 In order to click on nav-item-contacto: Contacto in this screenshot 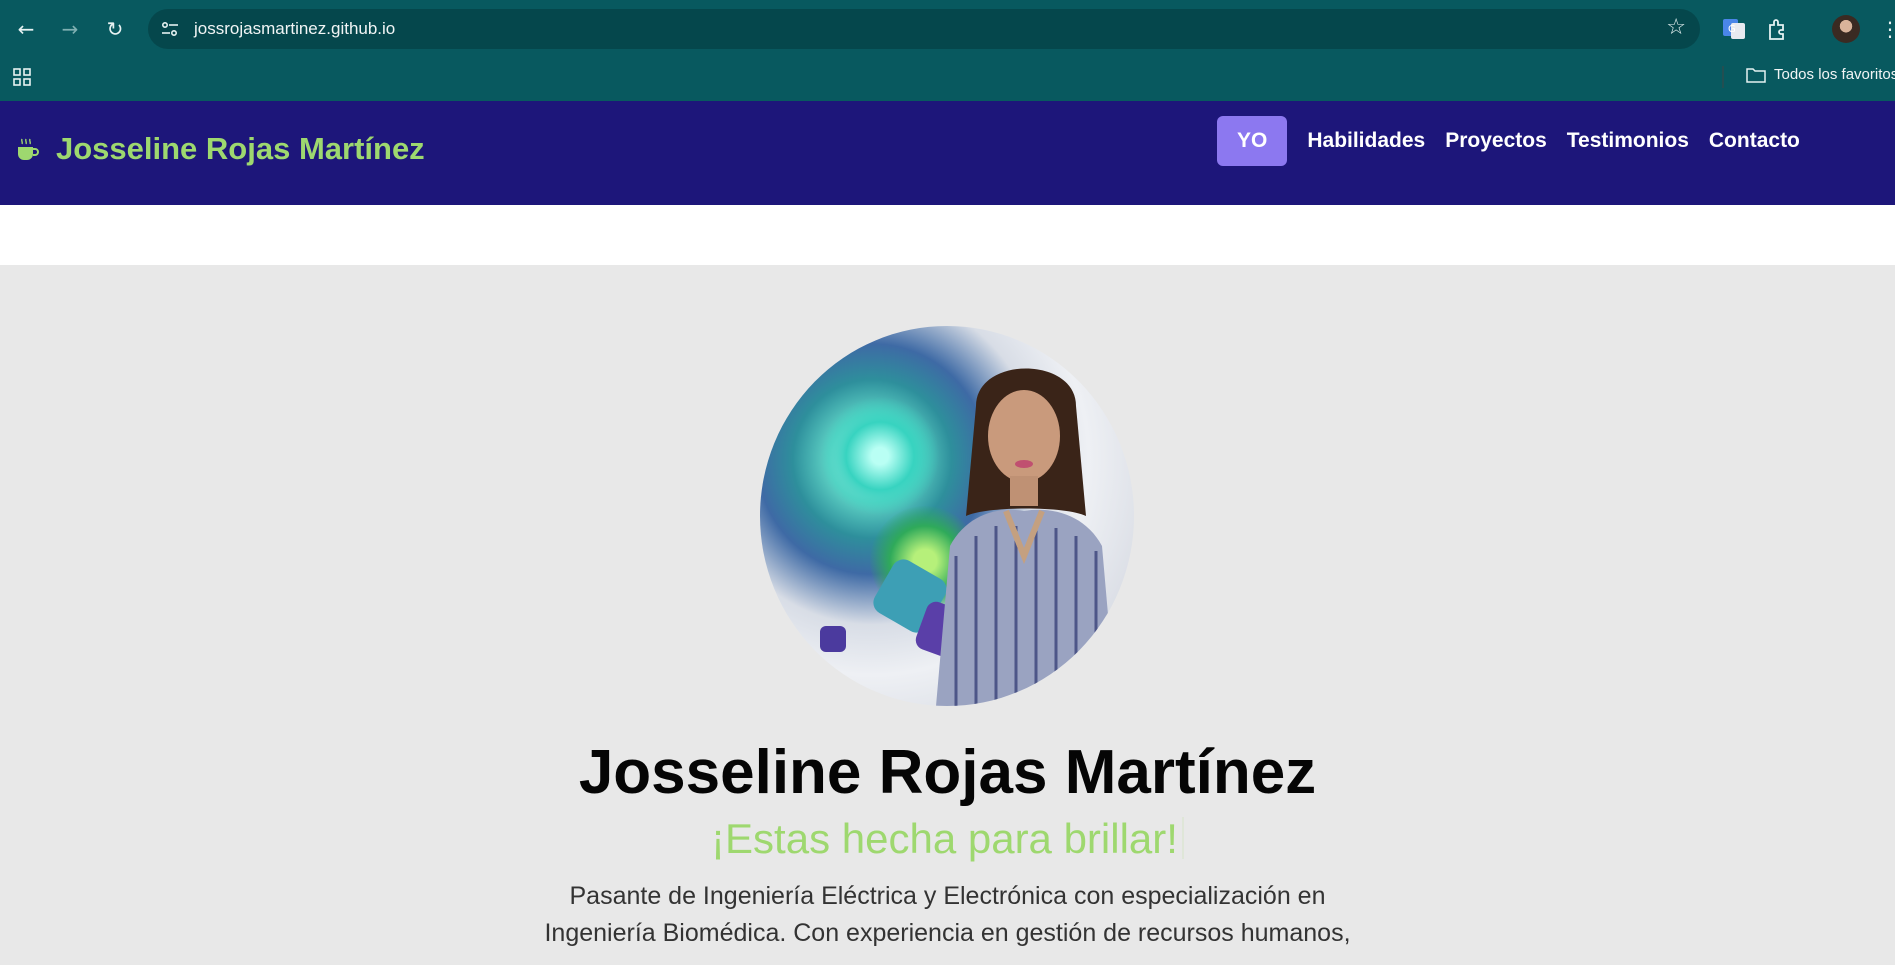, I will do `click(1754, 141)`.